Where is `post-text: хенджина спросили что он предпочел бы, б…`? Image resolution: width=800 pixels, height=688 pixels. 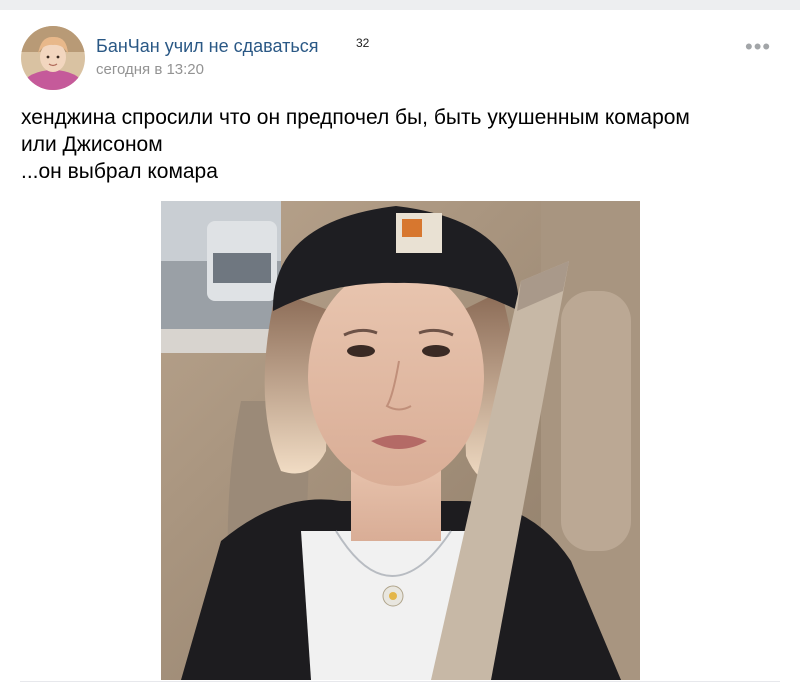 post-text: хенджина спросили что он предпочел бы, б… is located at coordinates (406, 144).